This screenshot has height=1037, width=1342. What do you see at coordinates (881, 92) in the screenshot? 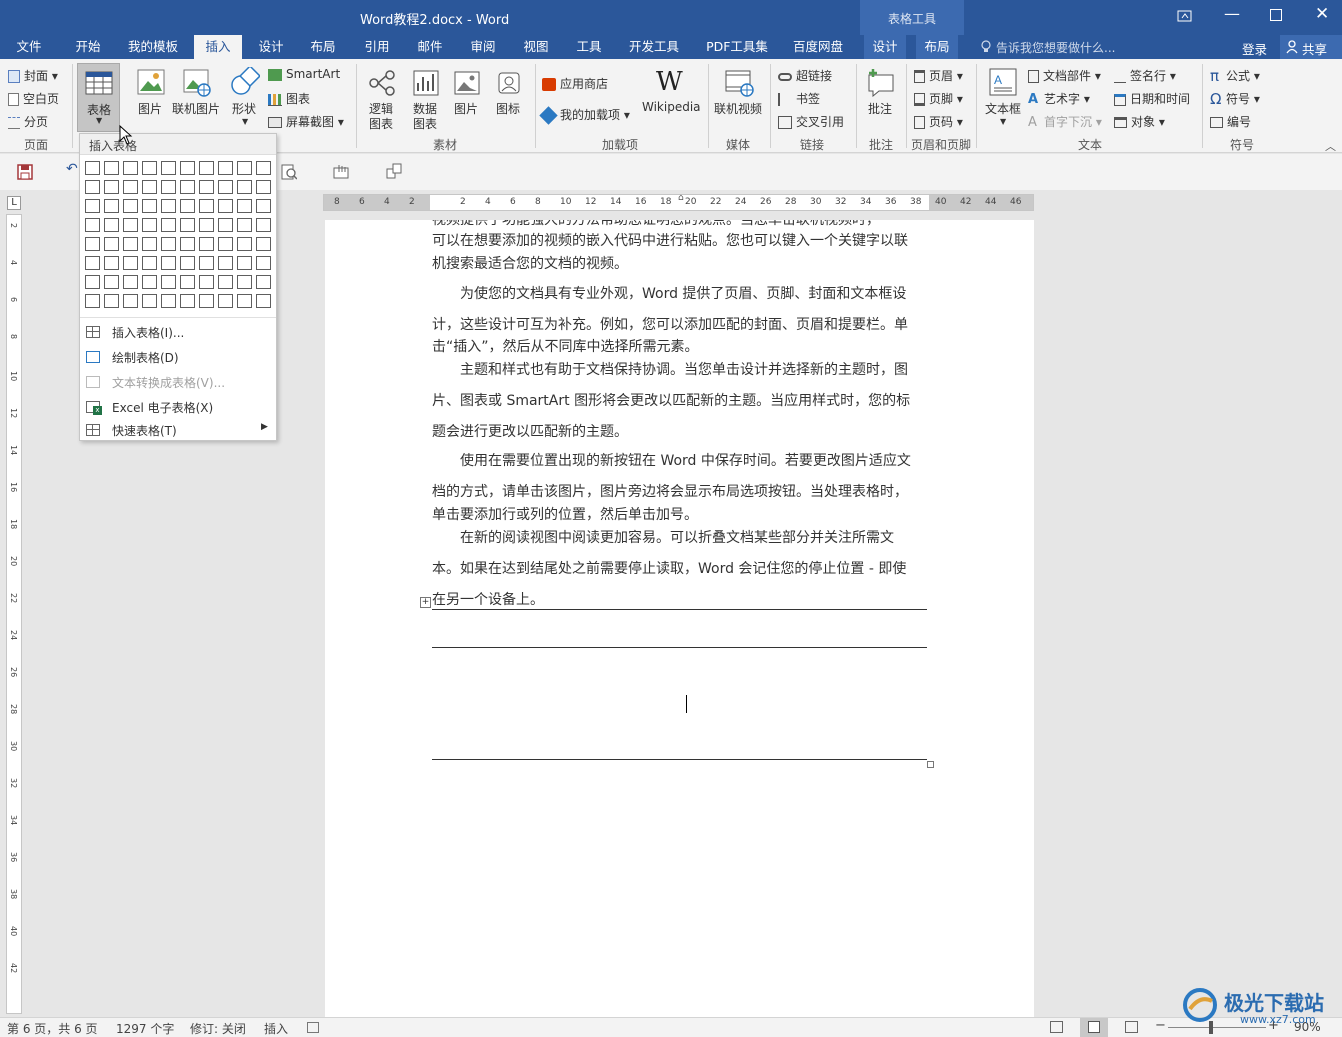
I see `comment-button: 批注` at bounding box center [881, 92].